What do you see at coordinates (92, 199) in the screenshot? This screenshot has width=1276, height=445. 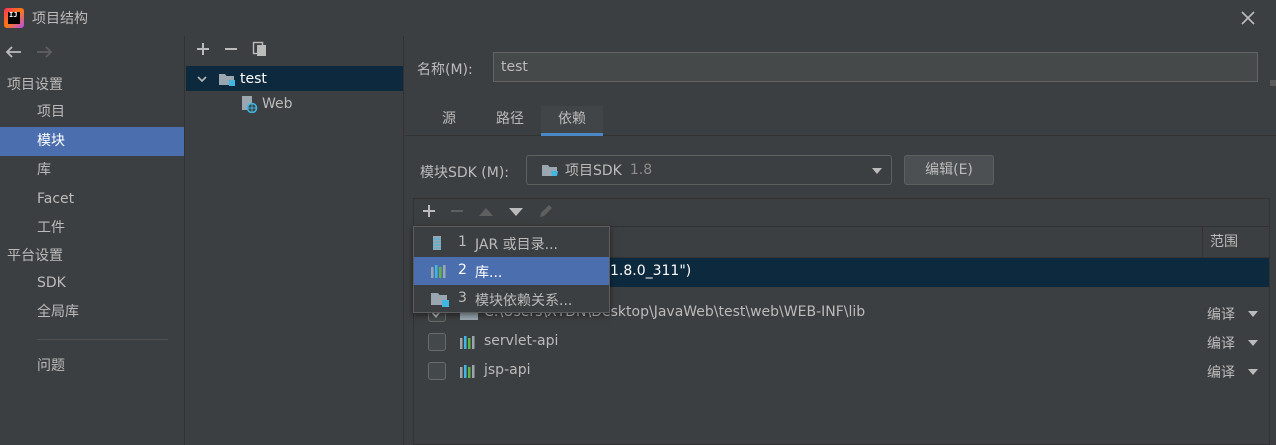 I see `nav-item-facets: Facet` at bounding box center [92, 199].